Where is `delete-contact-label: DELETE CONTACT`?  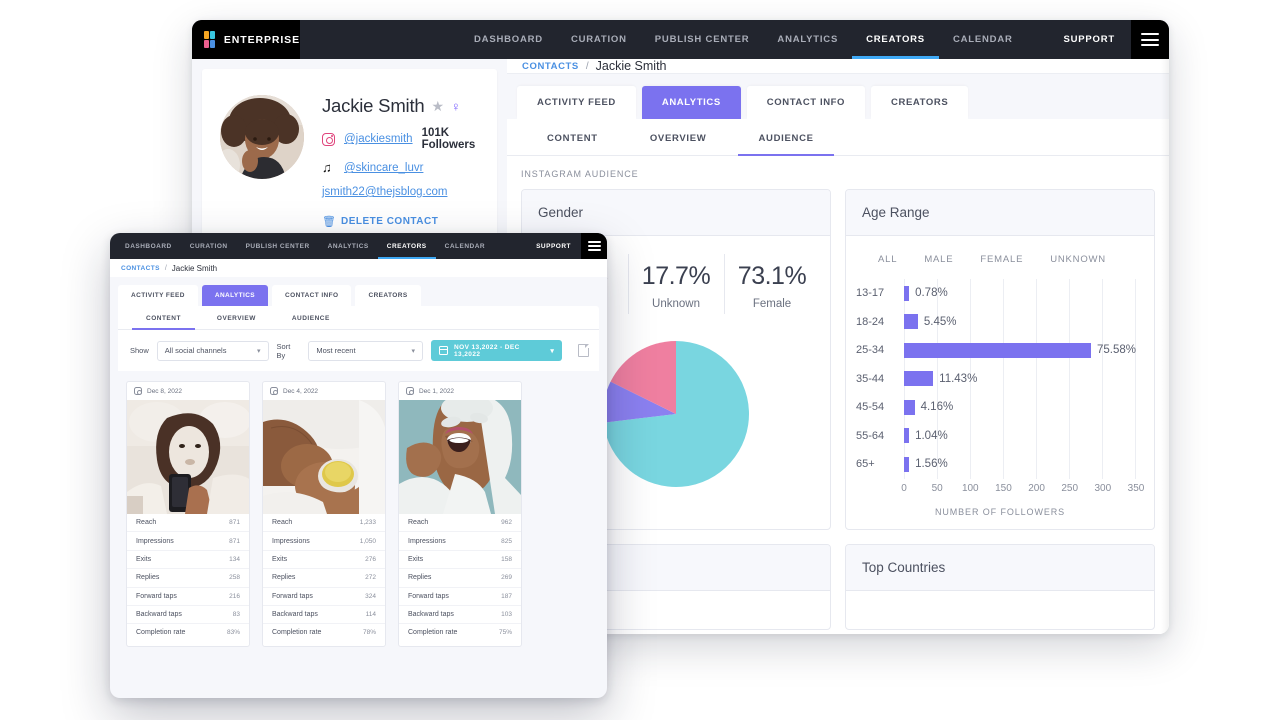 delete-contact-label: DELETE CONTACT is located at coordinates (389, 221).